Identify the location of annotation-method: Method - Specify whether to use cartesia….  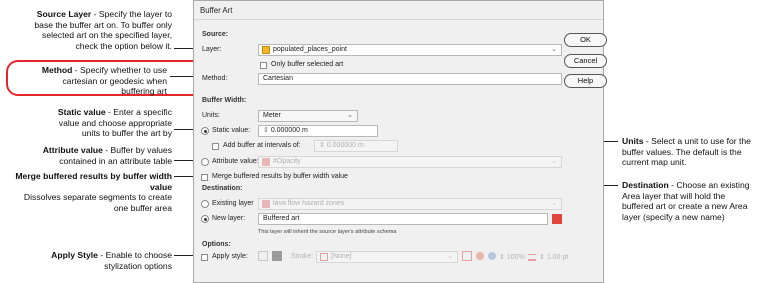
(104, 81).